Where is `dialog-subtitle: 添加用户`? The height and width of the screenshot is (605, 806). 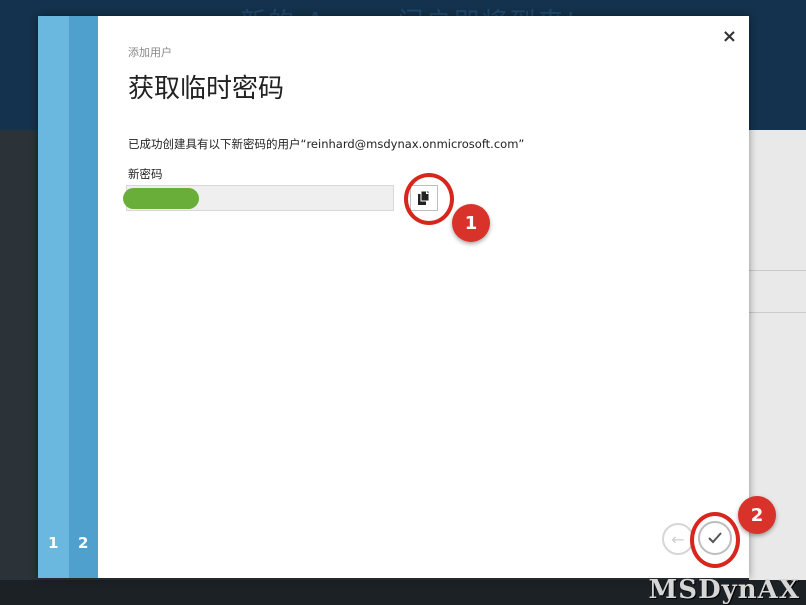
dialog-subtitle: 添加用户 is located at coordinates (150, 52).